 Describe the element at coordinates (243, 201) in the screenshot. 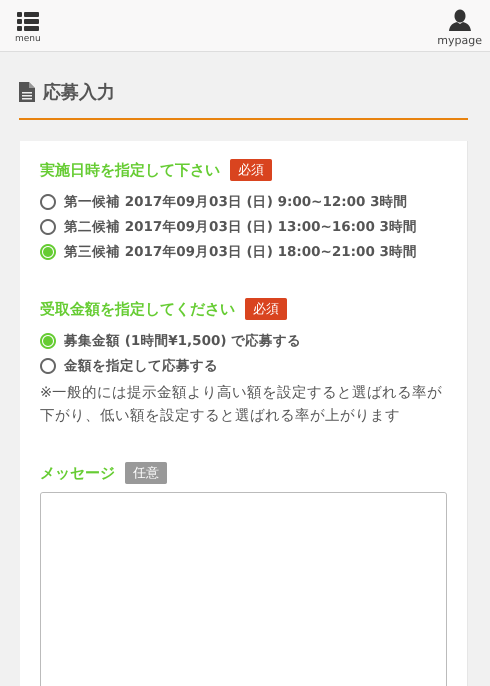

I see `radio-option: 第一候補 2017年09月03日 (日) 9:00~12:00 3時間` at that location.